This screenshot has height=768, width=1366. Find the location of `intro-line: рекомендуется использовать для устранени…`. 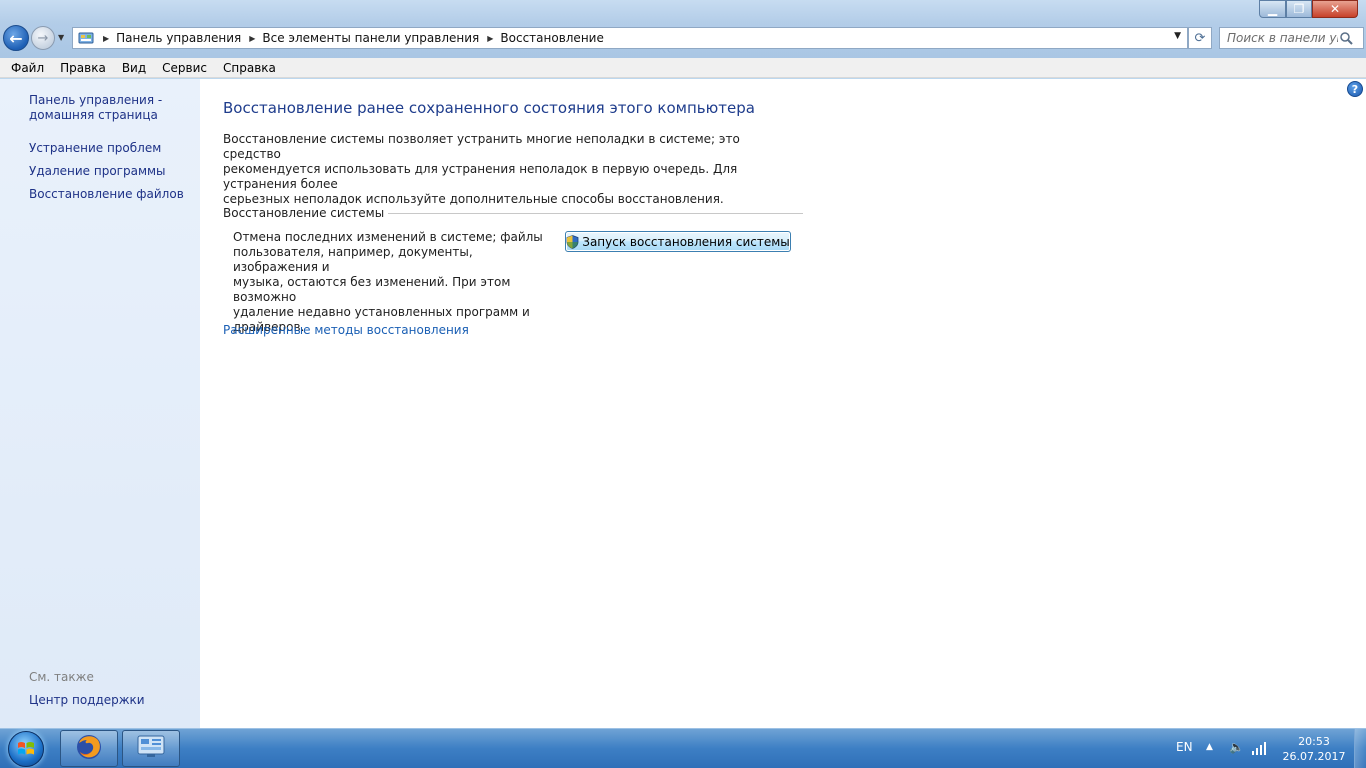

intro-line: рекомендуется использовать для устранени… is located at coordinates (480, 176).